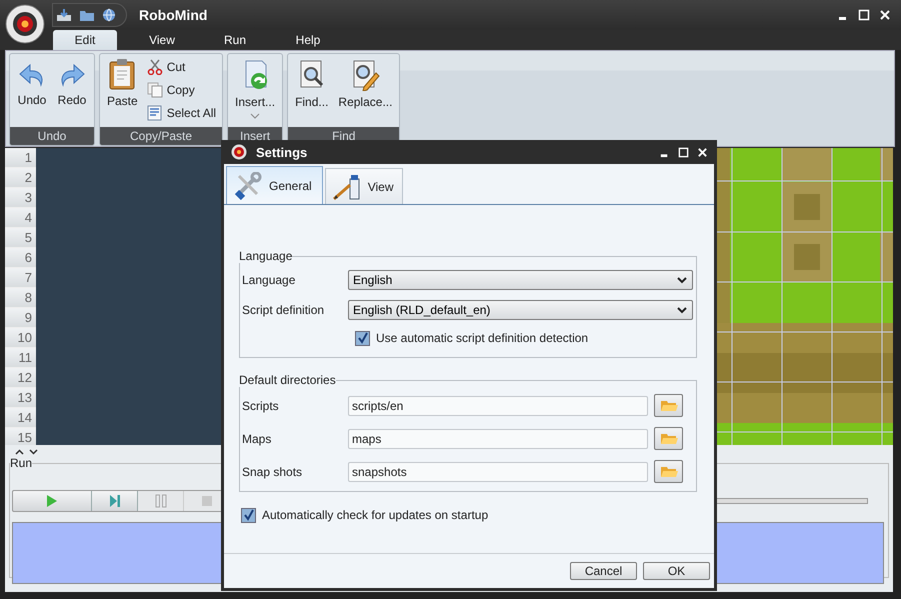  Describe the element at coordinates (284, 310) in the screenshot. I see `field-label: Script definition` at that location.